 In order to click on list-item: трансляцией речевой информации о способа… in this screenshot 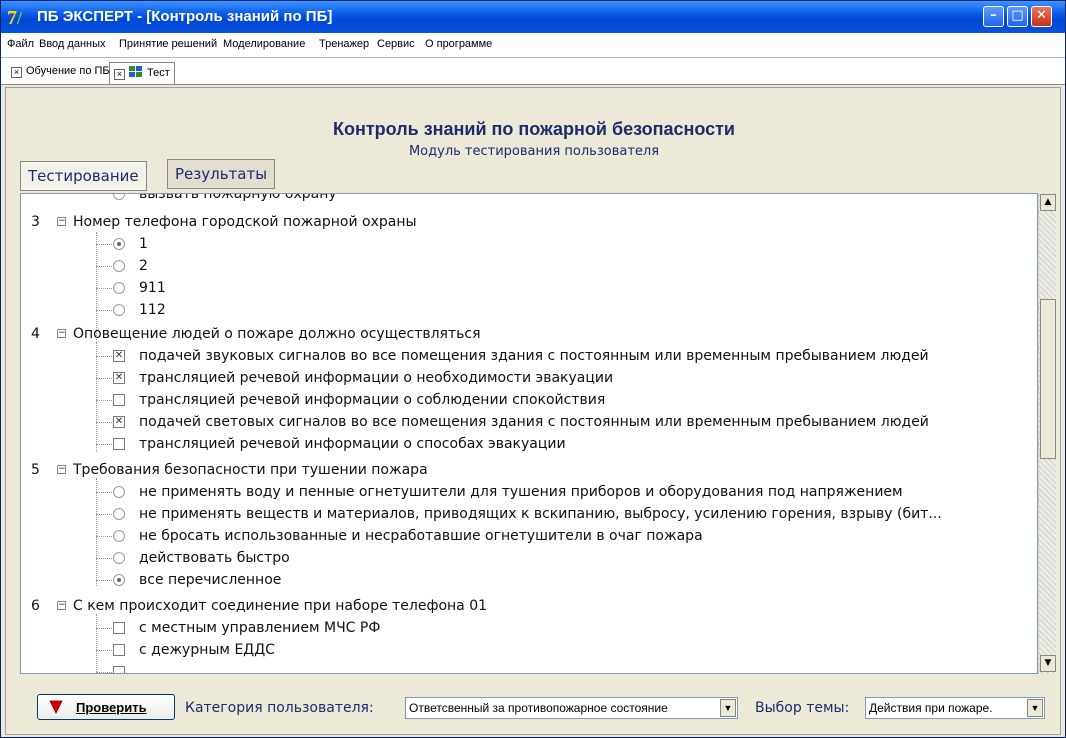, I will do `click(521, 445)`.